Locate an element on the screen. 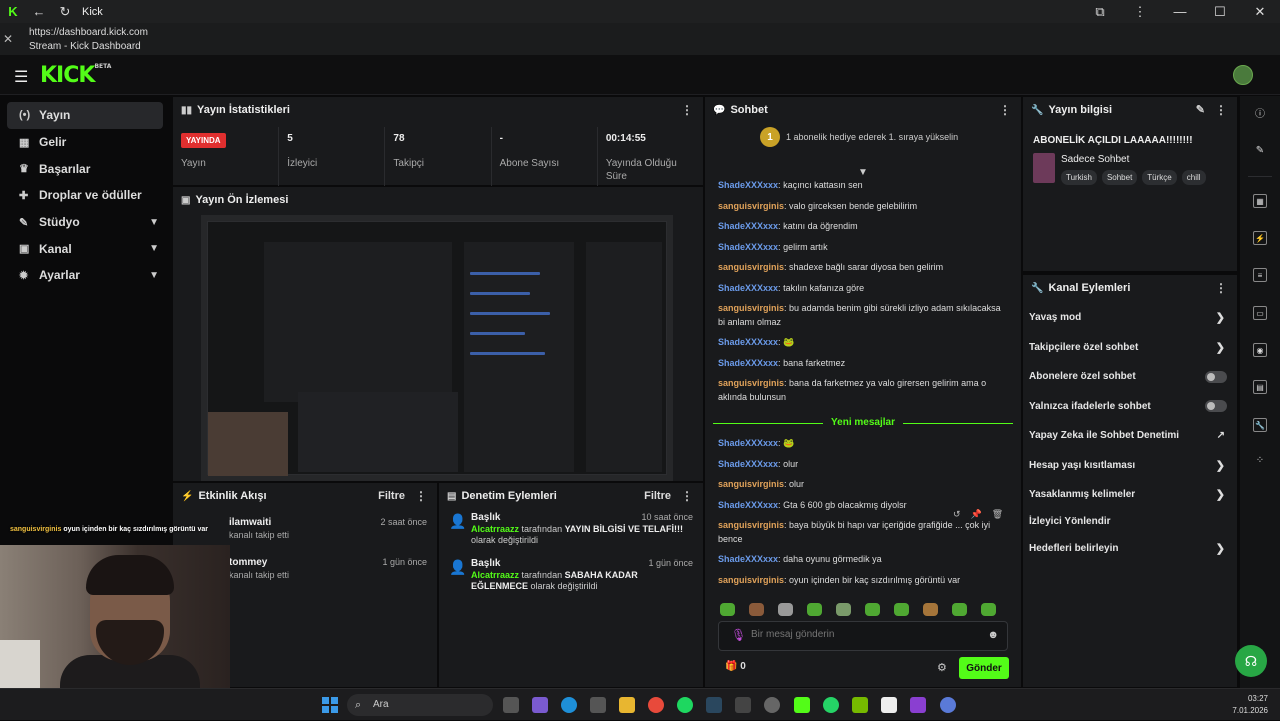 This screenshot has width=1280, height=721. kick-logo: KICKBETA is located at coordinates (75, 75).